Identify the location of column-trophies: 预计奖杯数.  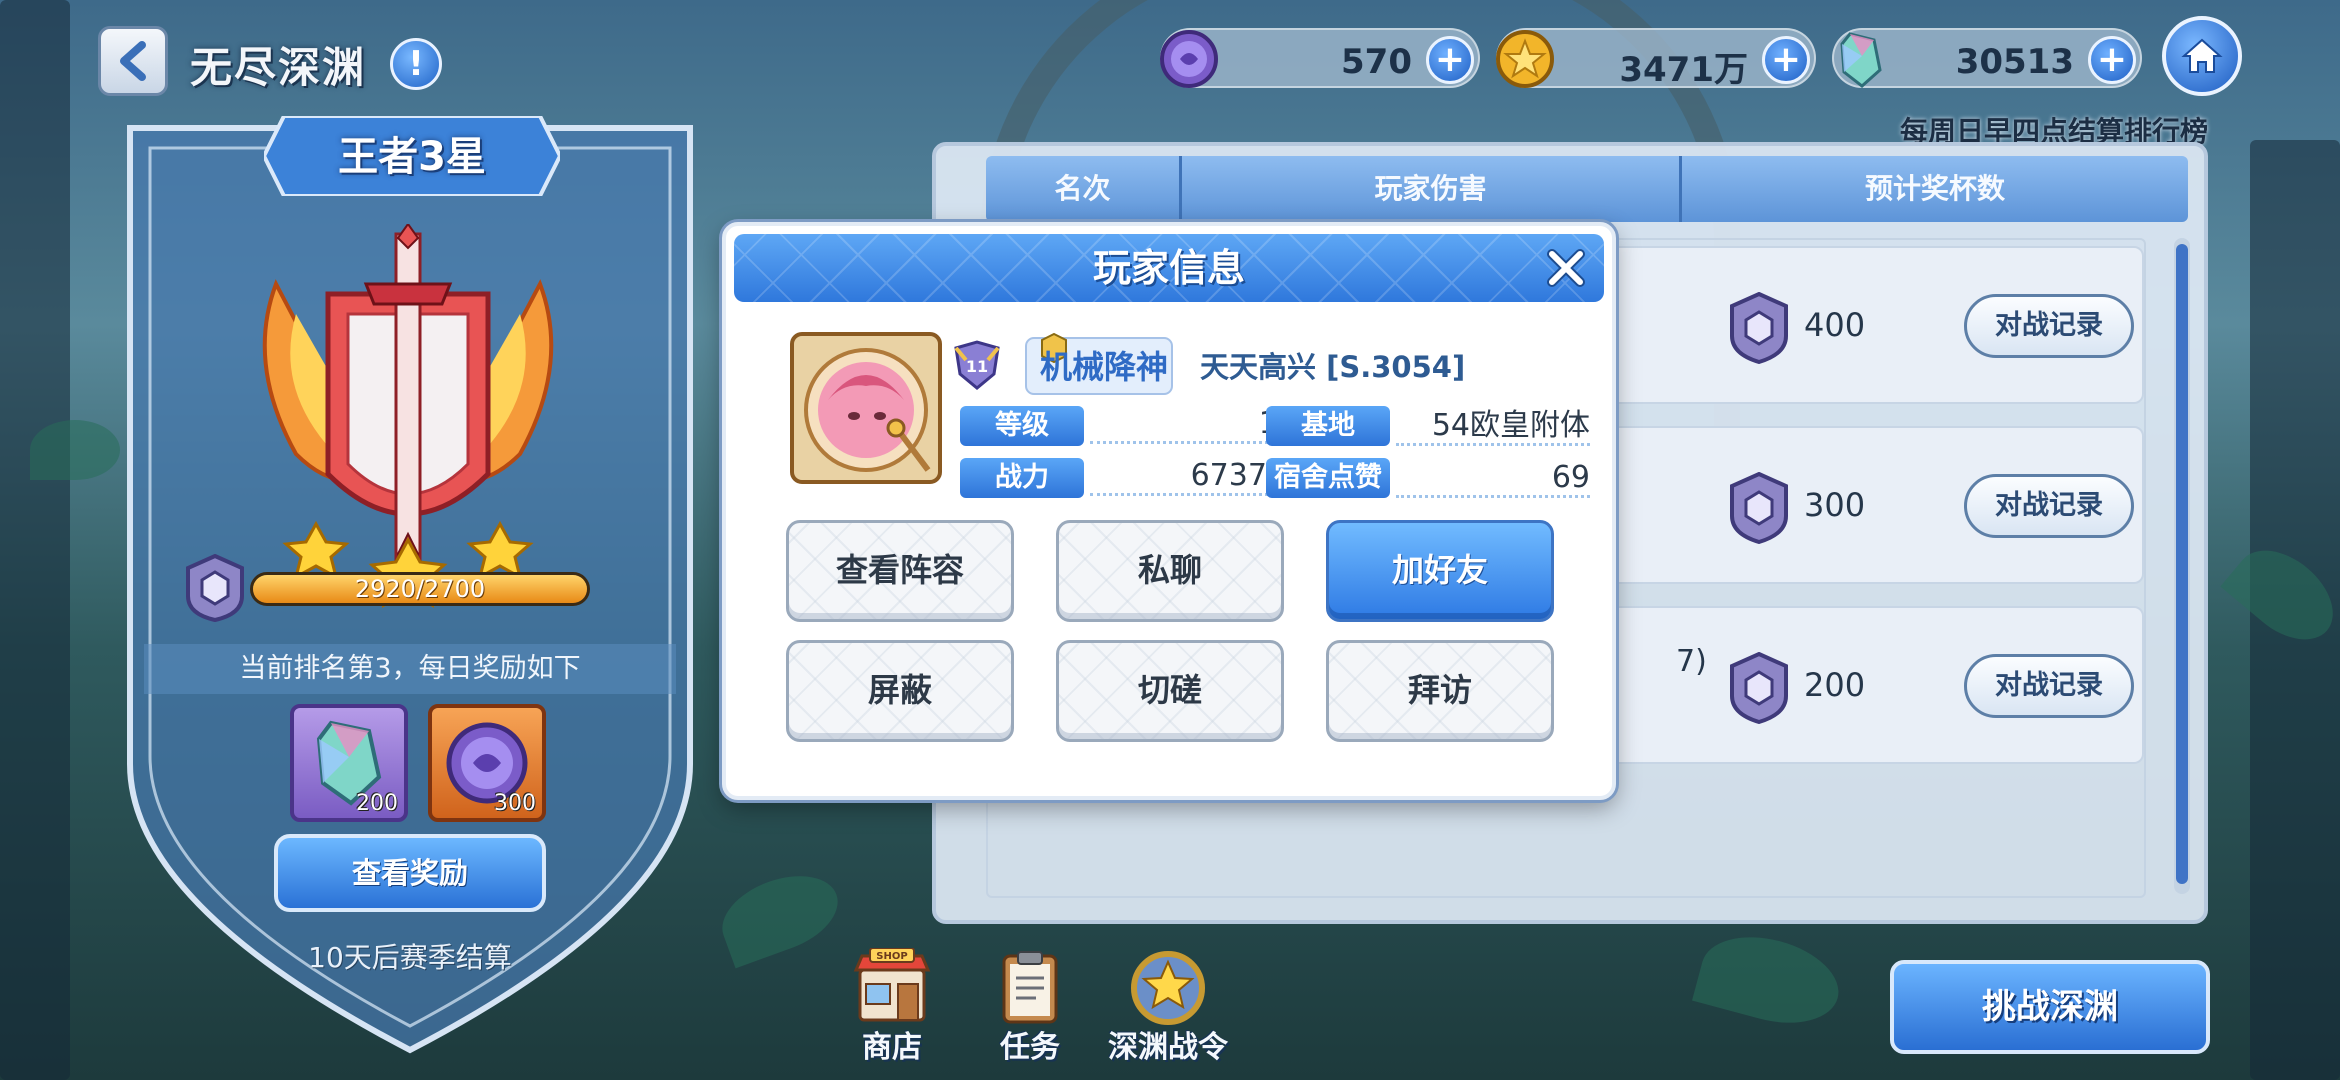
(1934, 188).